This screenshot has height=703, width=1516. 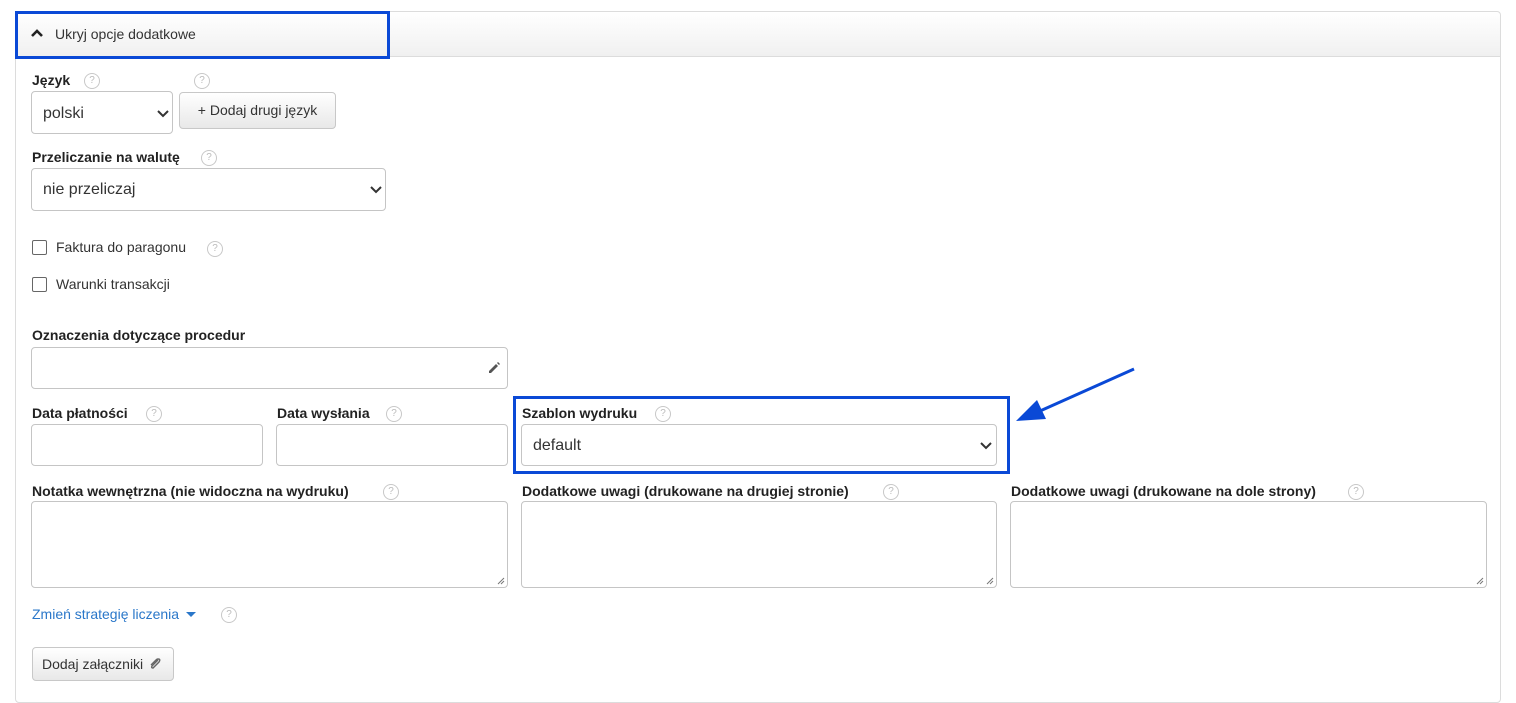 What do you see at coordinates (113, 284) in the screenshot?
I see `terms-label: Warunki transakcji` at bounding box center [113, 284].